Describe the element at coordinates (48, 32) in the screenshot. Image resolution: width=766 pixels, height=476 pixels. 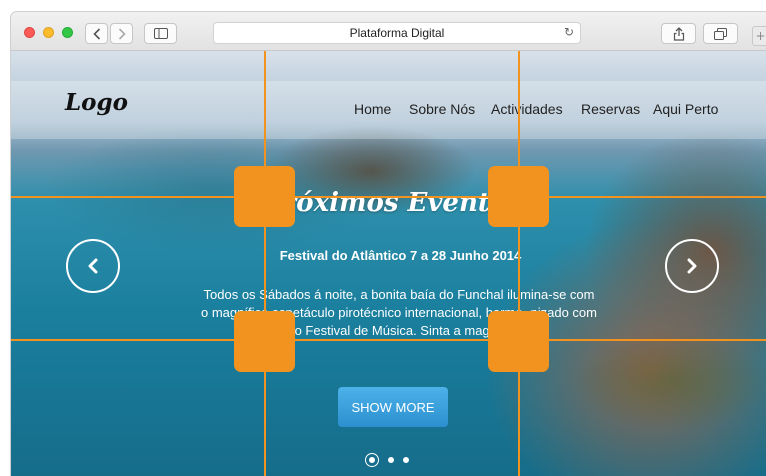
I see `minimize-window-button` at that location.